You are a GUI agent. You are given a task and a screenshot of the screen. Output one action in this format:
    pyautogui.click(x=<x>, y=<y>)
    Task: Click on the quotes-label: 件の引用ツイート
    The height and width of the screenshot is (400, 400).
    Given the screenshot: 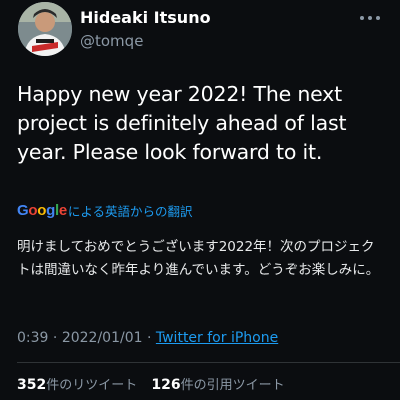 What is the action you would take?
    pyautogui.click(x=232, y=385)
    